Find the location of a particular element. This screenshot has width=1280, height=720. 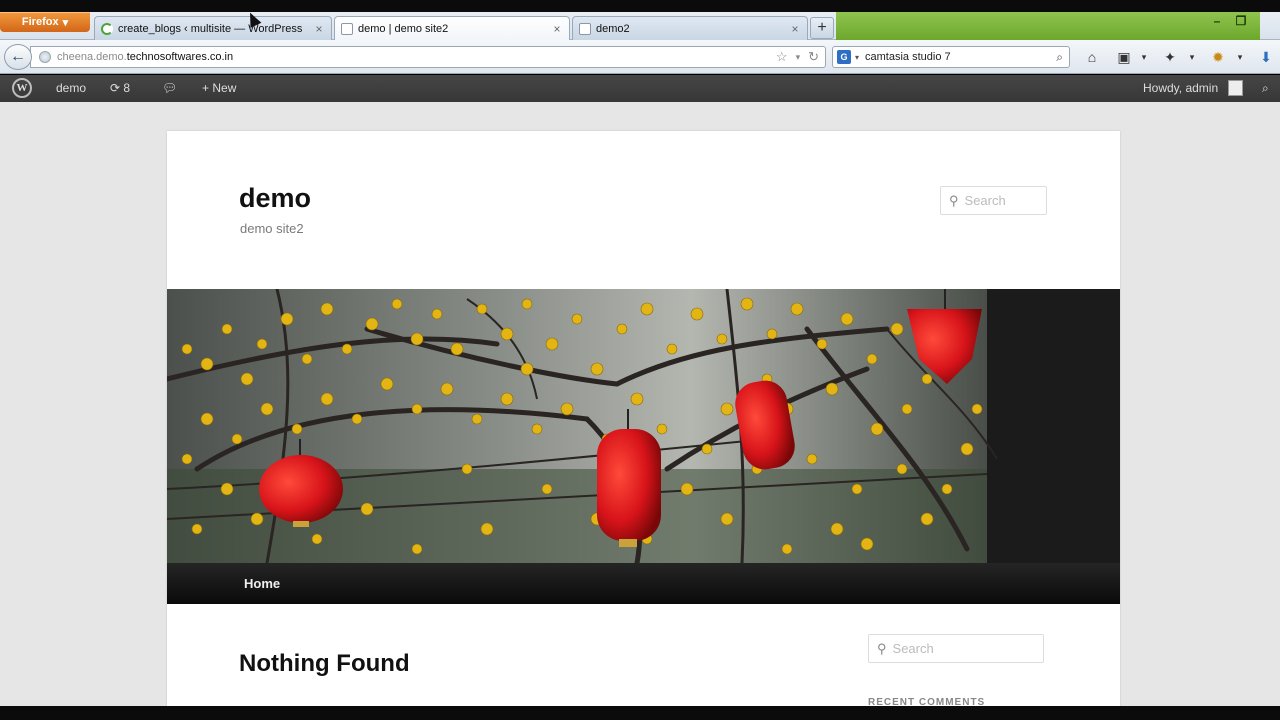

tab-demo-site2: demo | demo site2 × is located at coordinates (452, 28).